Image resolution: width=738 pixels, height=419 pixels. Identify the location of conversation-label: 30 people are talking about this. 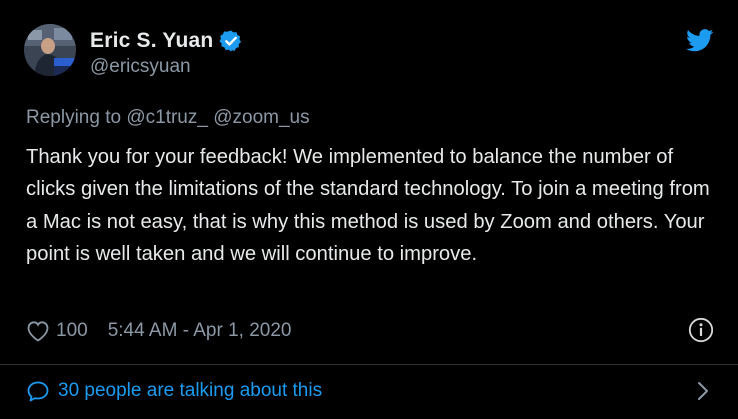
(190, 390).